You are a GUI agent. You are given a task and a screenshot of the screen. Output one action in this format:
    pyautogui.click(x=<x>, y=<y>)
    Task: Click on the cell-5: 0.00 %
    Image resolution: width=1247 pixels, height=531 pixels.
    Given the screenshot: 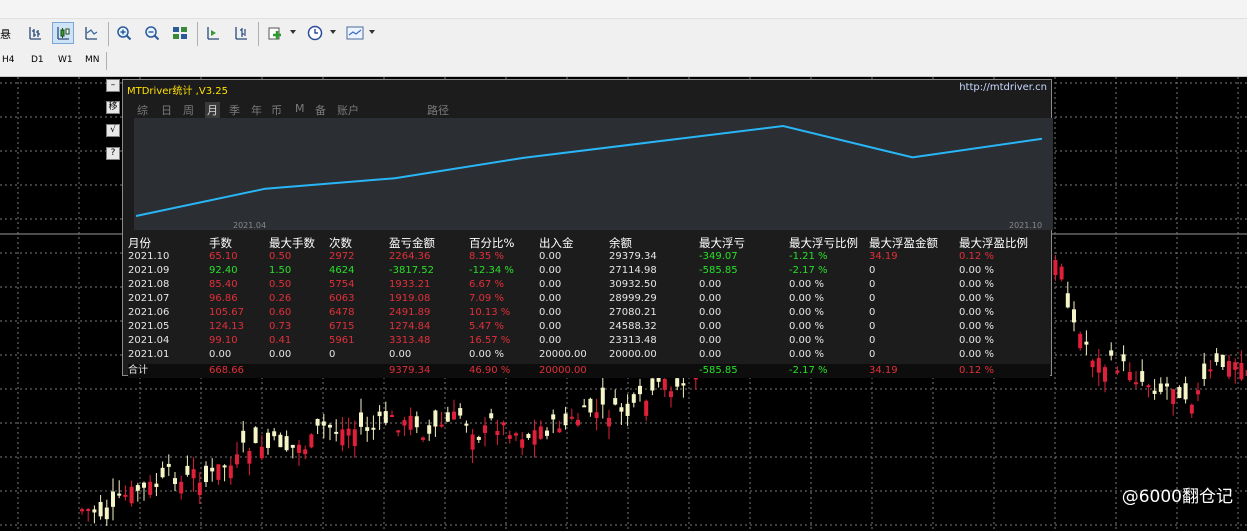 What is the action you would take?
    pyautogui.click(x=486, y=354)
    